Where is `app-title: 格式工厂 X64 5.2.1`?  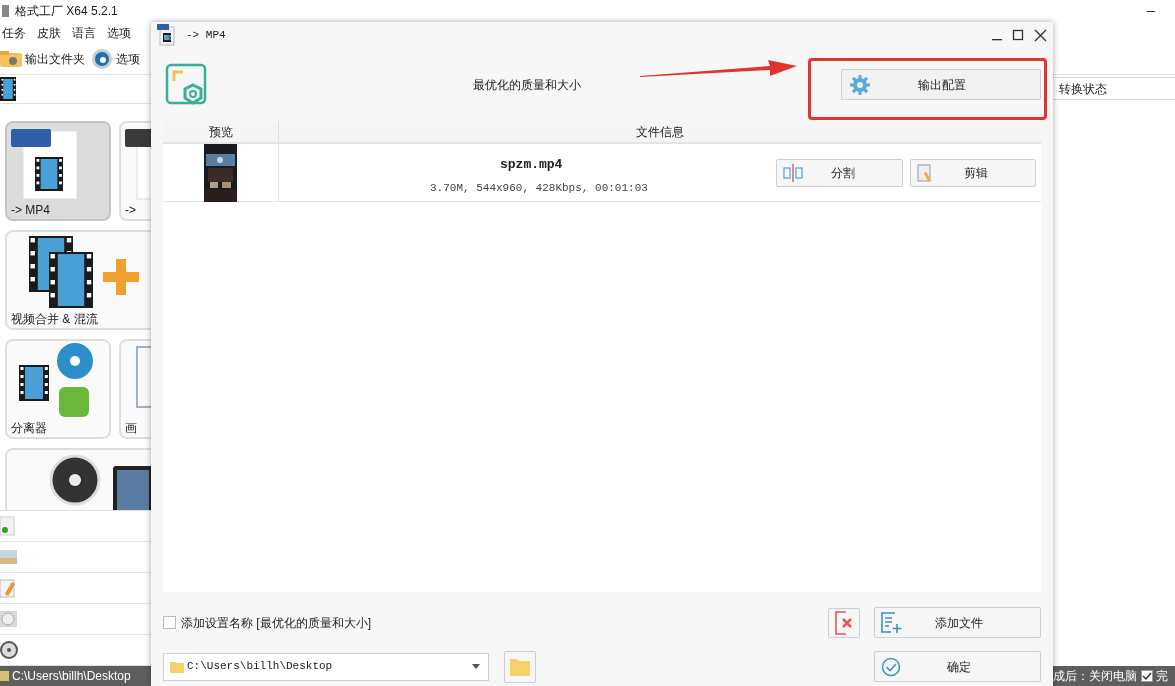
app-title: 格式工厂 X64 5.2.1 is located at coordinates (66, 11).